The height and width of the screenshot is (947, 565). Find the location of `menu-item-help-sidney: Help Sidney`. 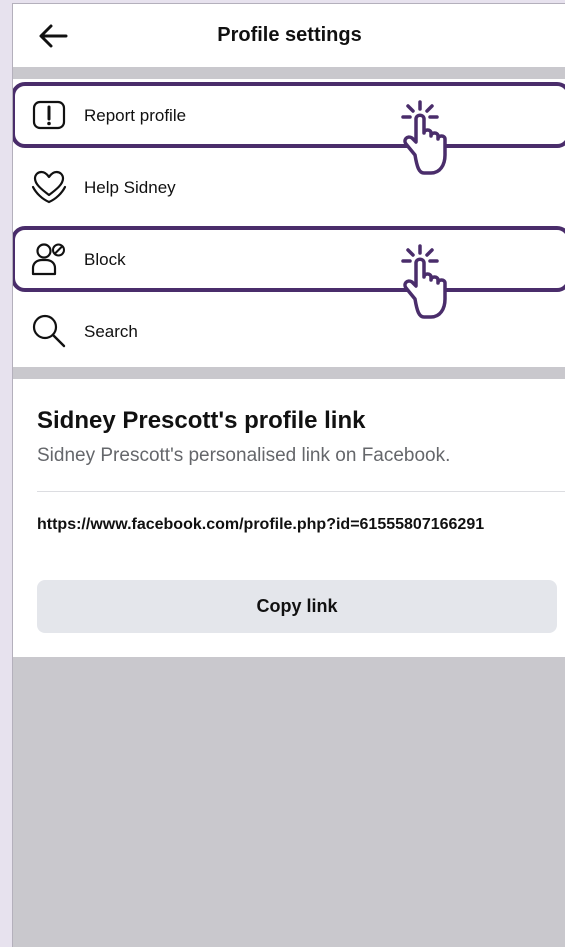

menu-item-help-sidney: Help Sidney is located at coordinates (289, 187).